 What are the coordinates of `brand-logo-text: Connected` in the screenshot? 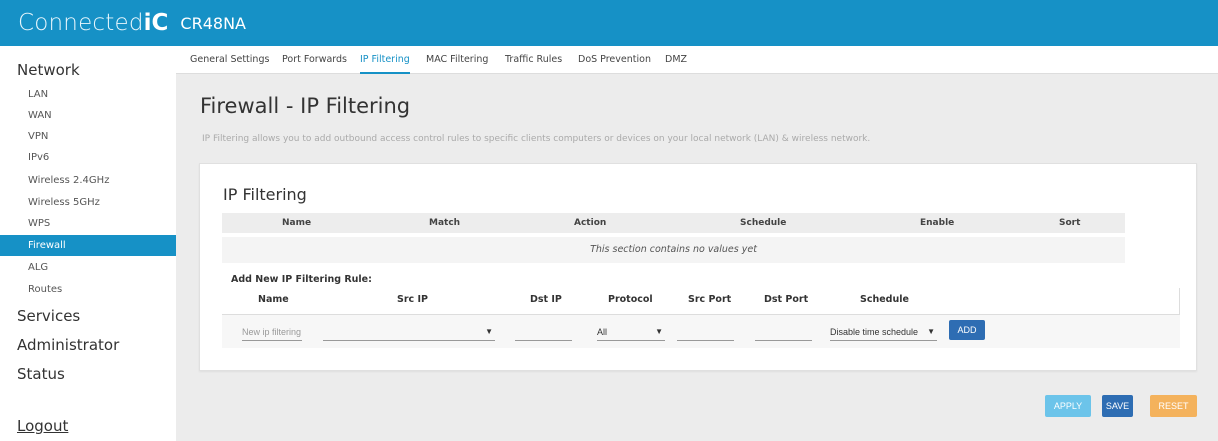 It's located at (81, 23).